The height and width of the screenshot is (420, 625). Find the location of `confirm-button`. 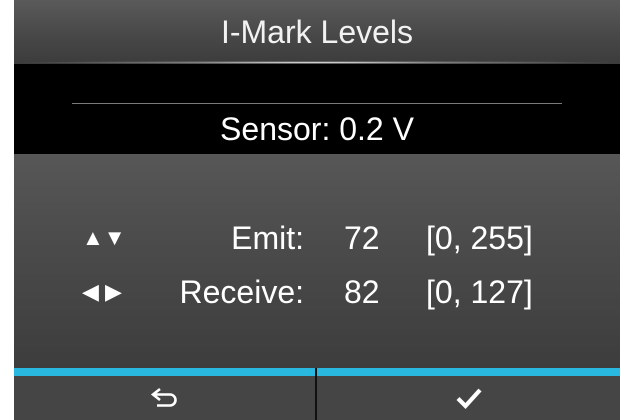

confirm-button is located at coordinates (468, 398).